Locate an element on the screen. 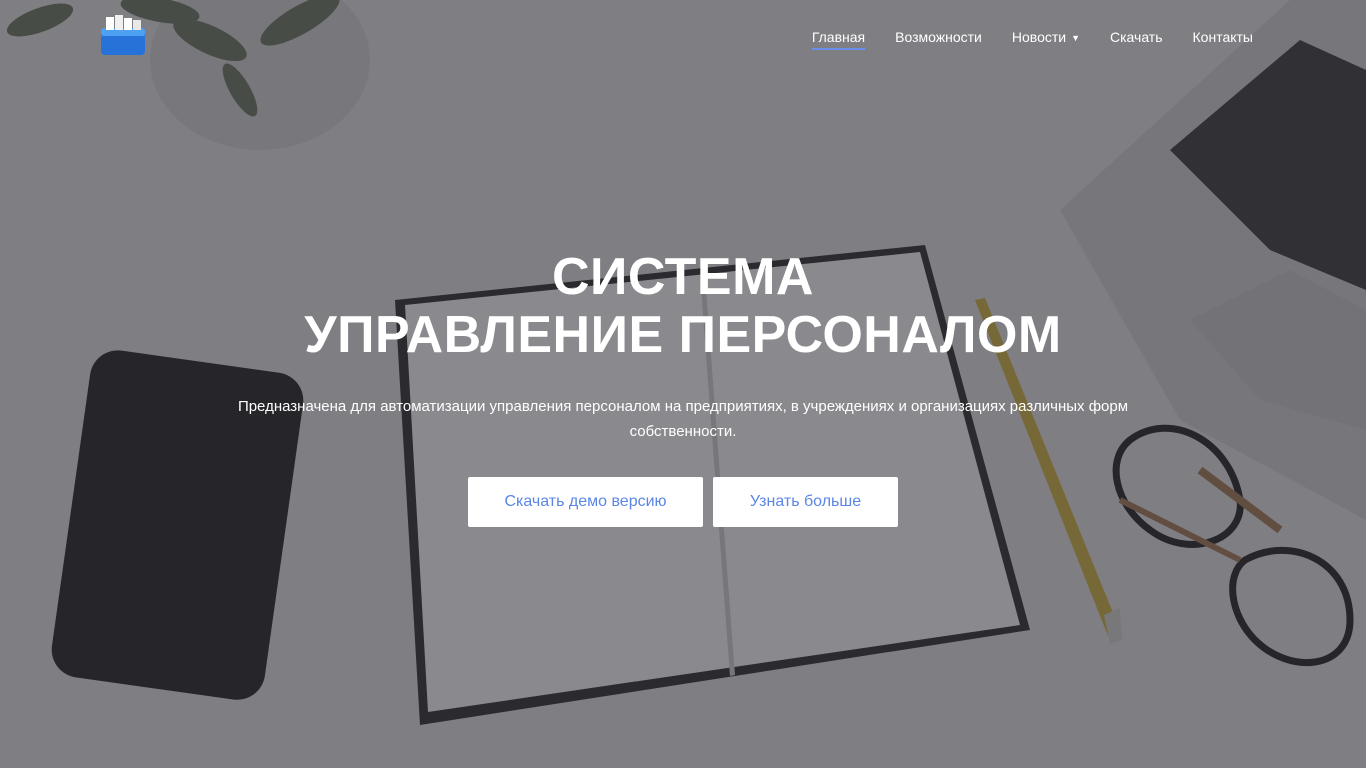 Image resolution: width=1366 pixels, height=768 pixels. nav-item-label: Возможности is located at coordinates (938, 37).